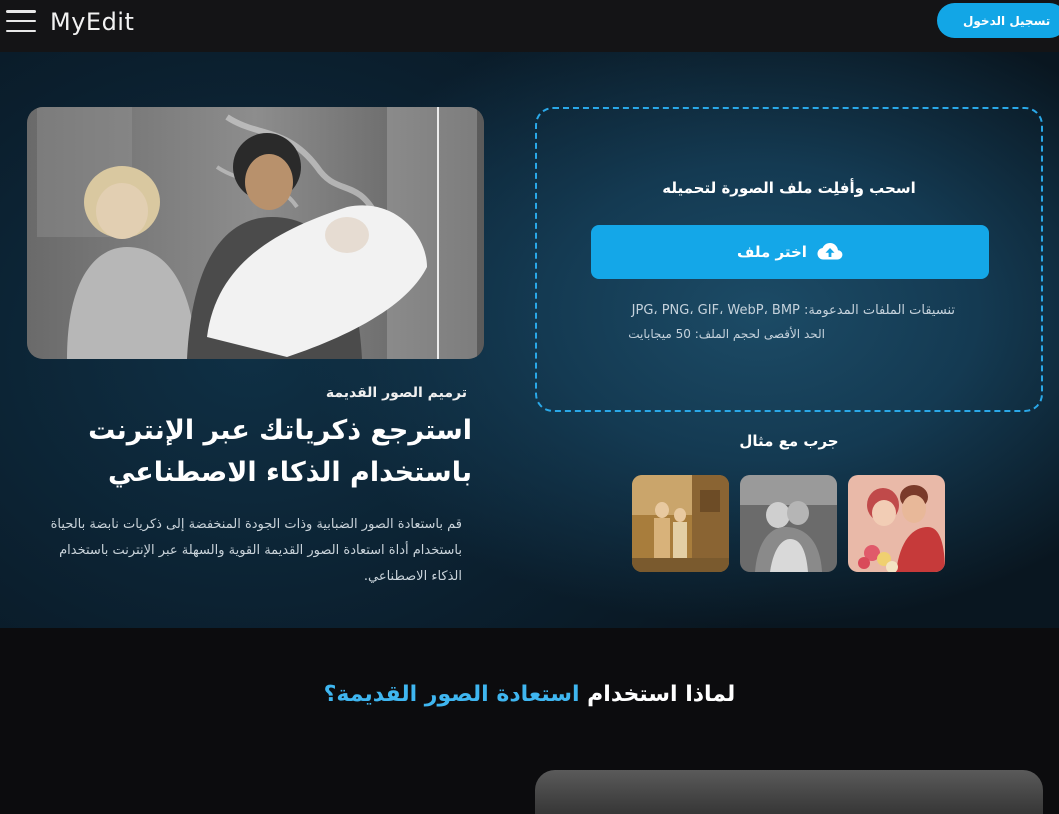 This screenshot has height=814, width=1059. Describe the element at coordinates (92, 22) in the screenshot. I see `logo: MyEdit` at that location.